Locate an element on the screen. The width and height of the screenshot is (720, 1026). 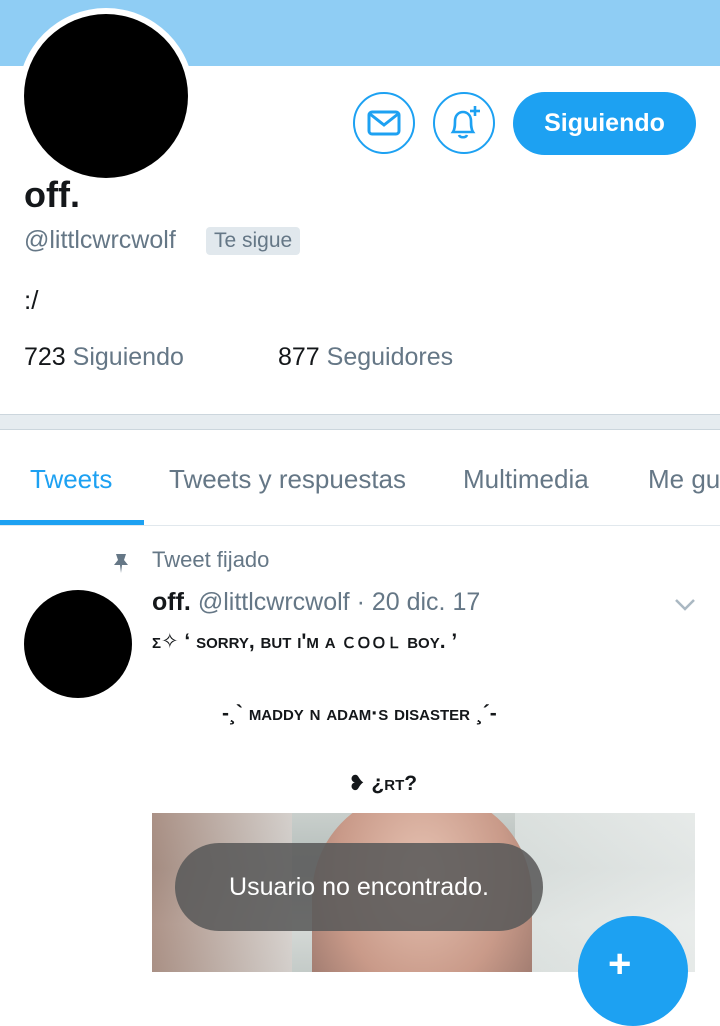
tweet-text-line-1: ʃ✧ ‘ sorry, but i'm a ｃｏｏｌ boy. ’ is located at coordinates (305, 641).